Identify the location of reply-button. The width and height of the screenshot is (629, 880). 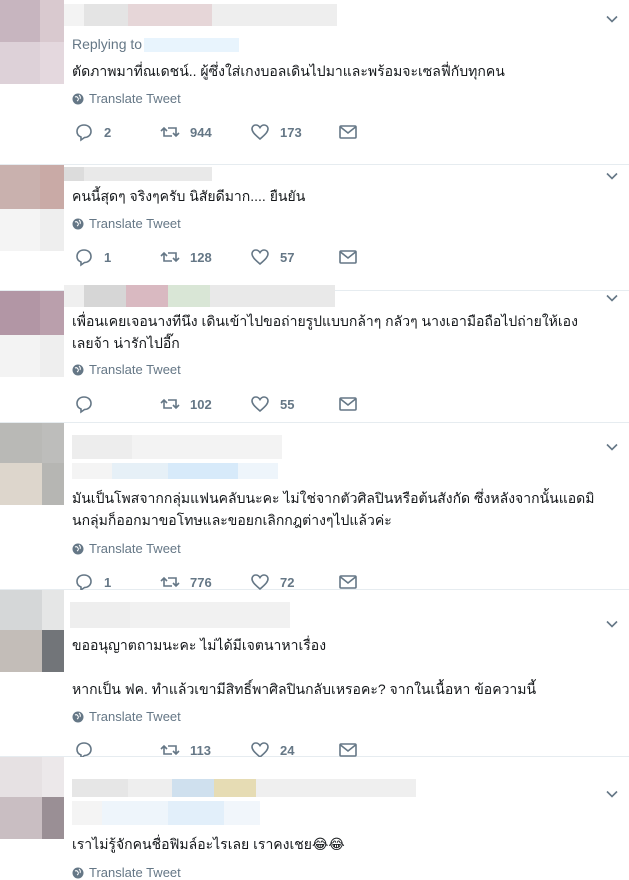
(89, 404).